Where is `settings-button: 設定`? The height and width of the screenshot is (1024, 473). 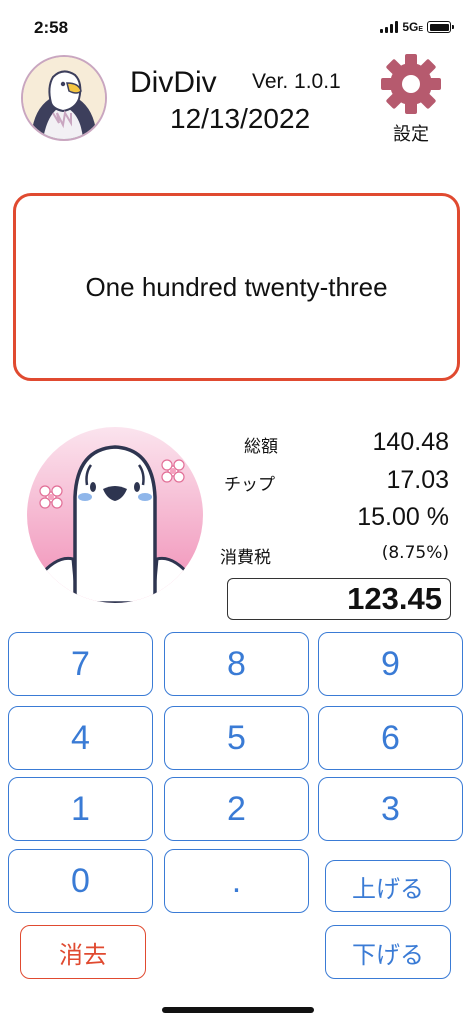 settings-button: 設定 is located at coordinates (411, 98).